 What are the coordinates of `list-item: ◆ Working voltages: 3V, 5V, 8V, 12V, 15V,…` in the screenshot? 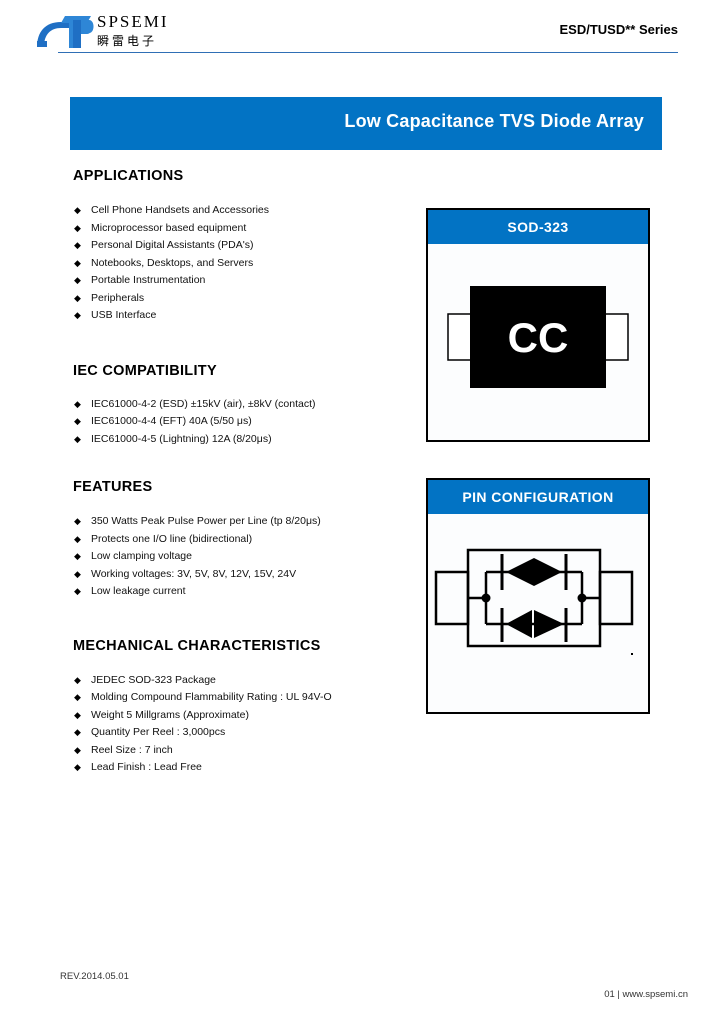 It's located at (238, 575).